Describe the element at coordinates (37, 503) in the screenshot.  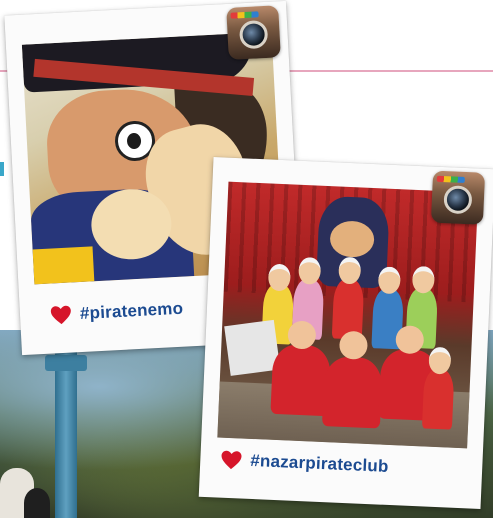
I see `bird-silhouette` at that location.